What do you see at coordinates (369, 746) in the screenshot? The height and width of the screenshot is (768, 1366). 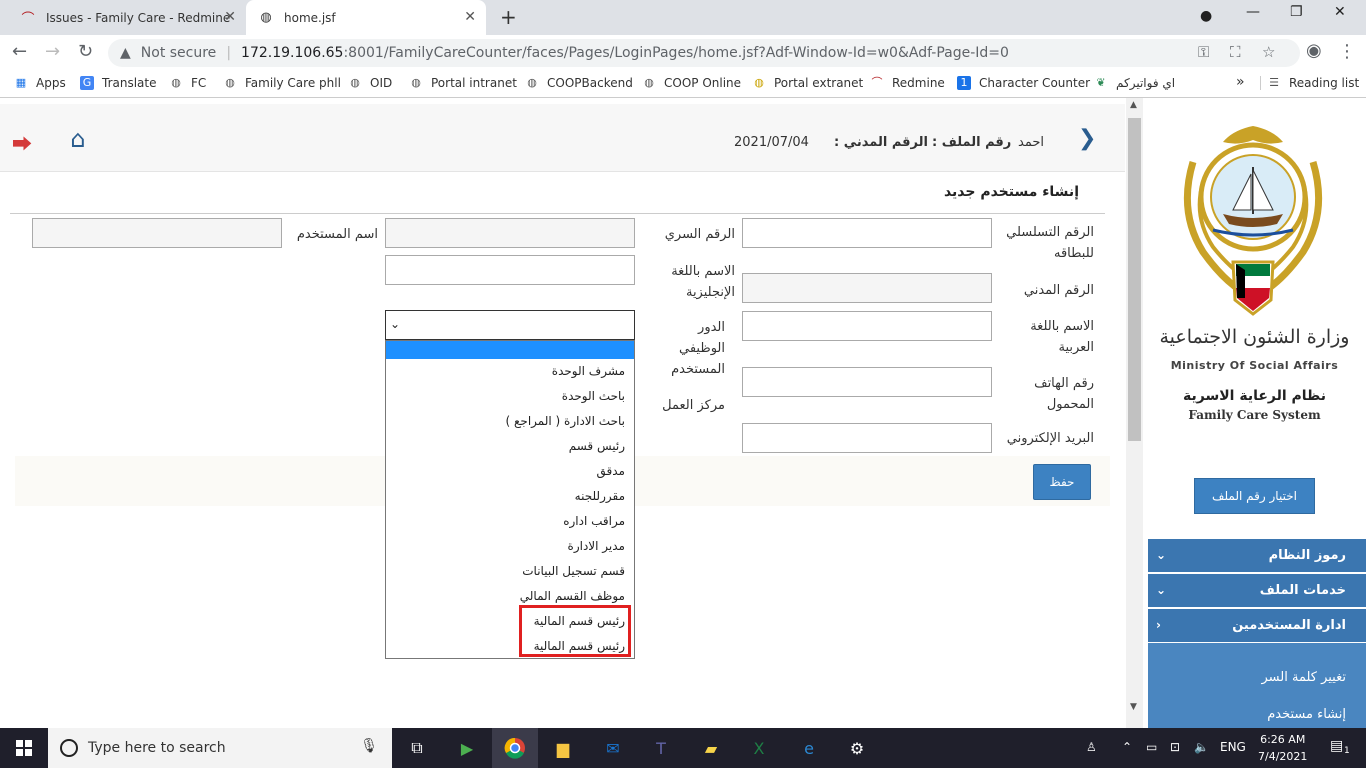 I see `microphone-icon: 🎙` at bounding box center [369, 746].